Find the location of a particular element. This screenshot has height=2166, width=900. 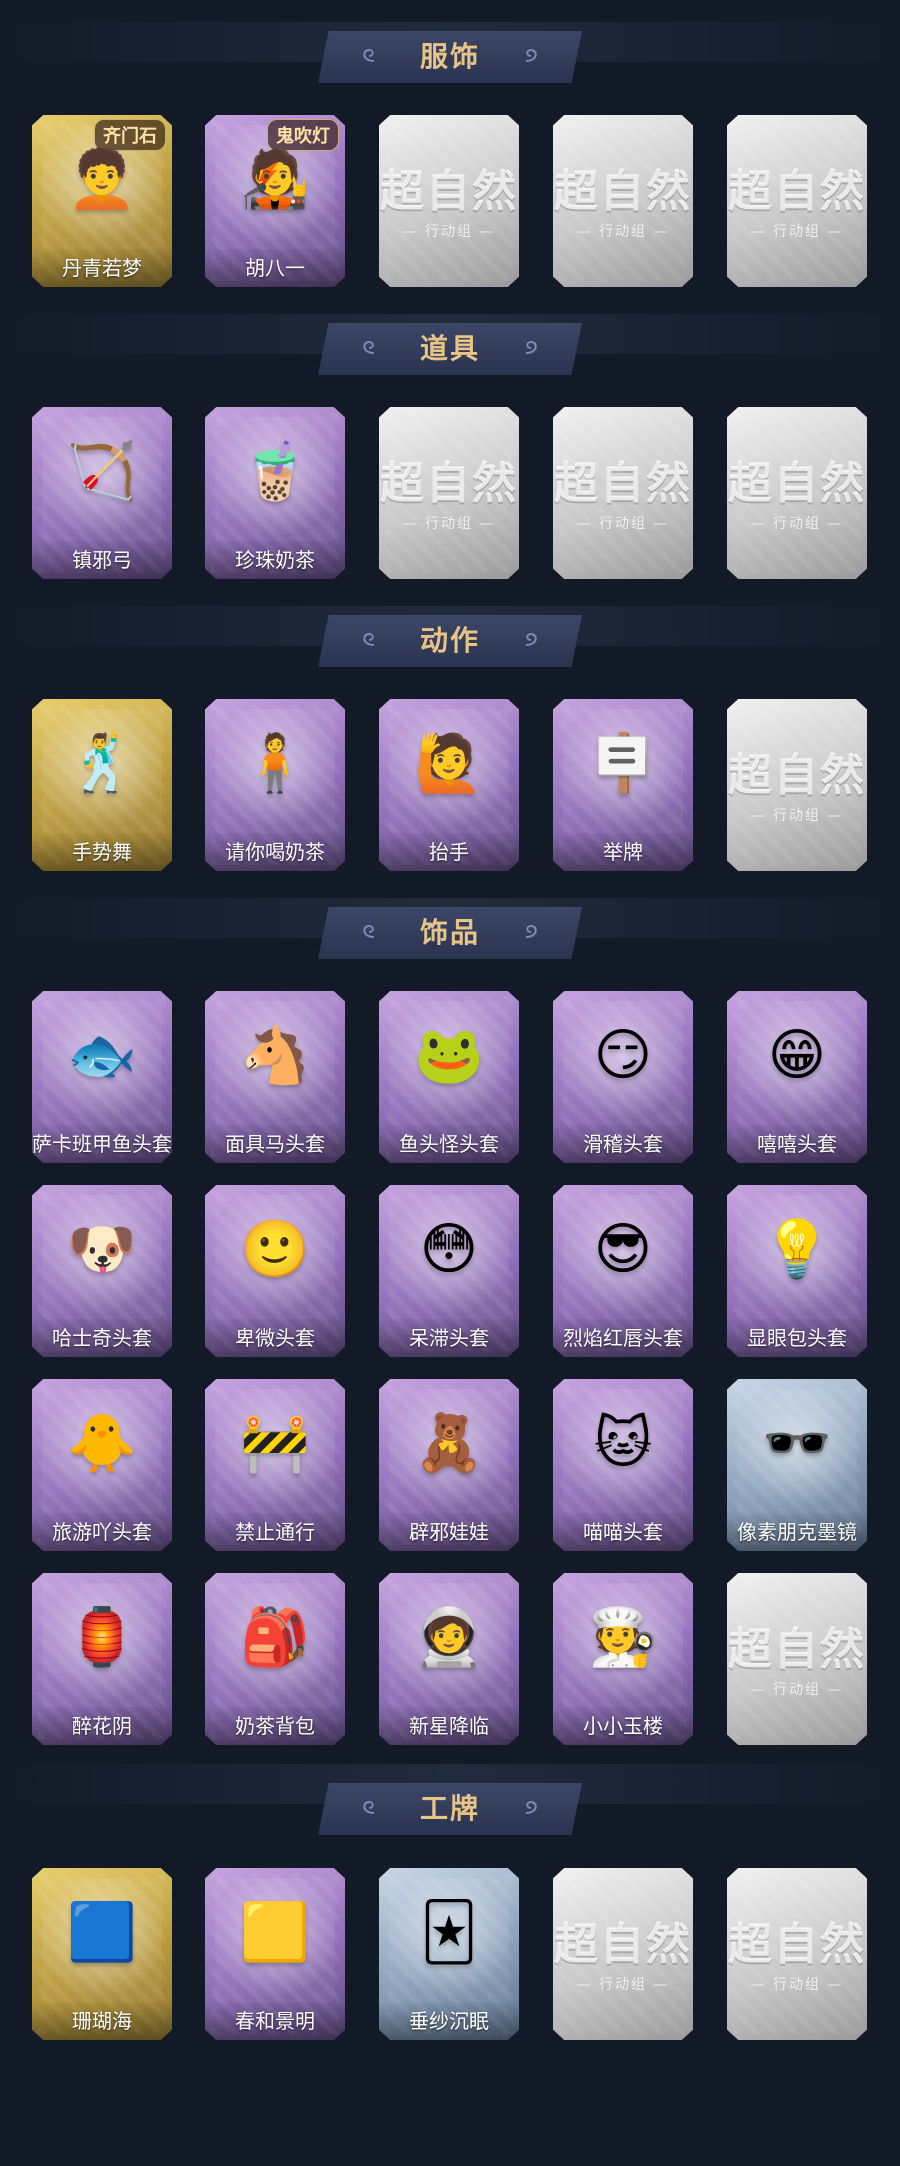

reward-card: 🐸 鱼头怪头套 is located at coordinates (449, 1077).